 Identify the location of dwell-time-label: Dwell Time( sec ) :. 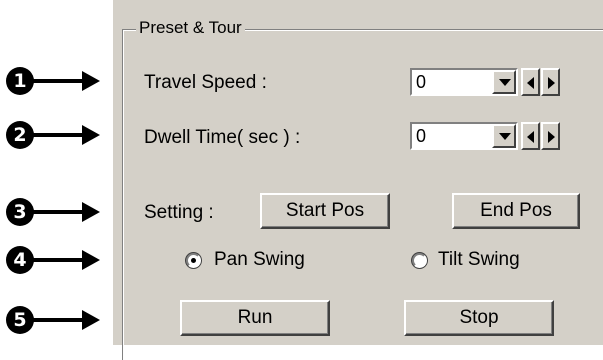
(222, 137).